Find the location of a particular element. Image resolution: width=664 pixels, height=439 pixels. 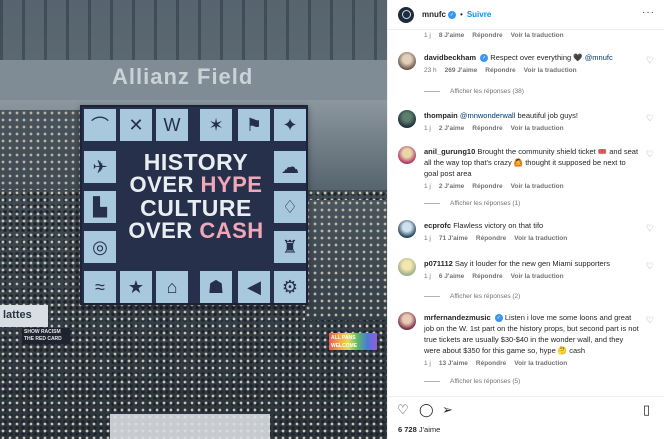

tifo-culture: CULTURE is located at coordinates (196, 207).